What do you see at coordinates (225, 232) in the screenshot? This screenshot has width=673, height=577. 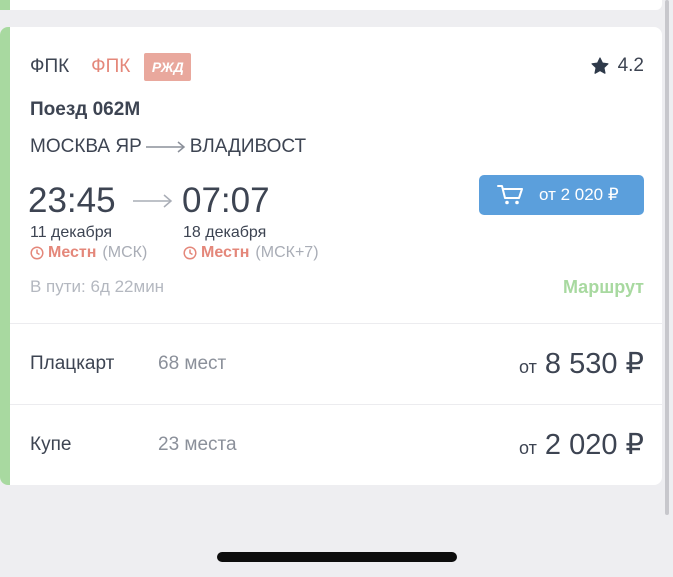 I see `arrival-date: 18 декабря` at bounding box center [225, 232].